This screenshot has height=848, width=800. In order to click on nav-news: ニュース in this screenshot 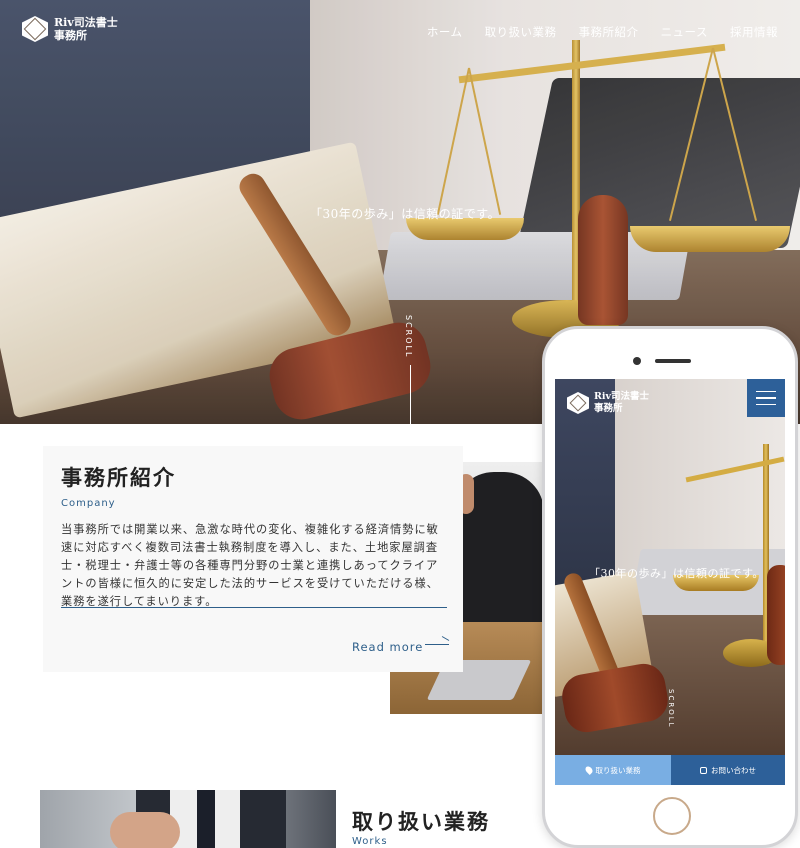, I will do `click(684, 32)`.